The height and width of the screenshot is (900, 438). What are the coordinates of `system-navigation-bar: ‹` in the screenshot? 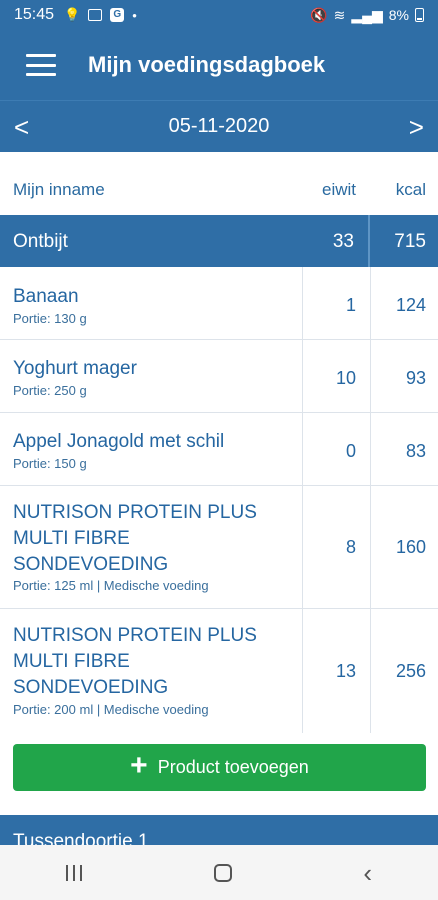 It's located at (219, 872).